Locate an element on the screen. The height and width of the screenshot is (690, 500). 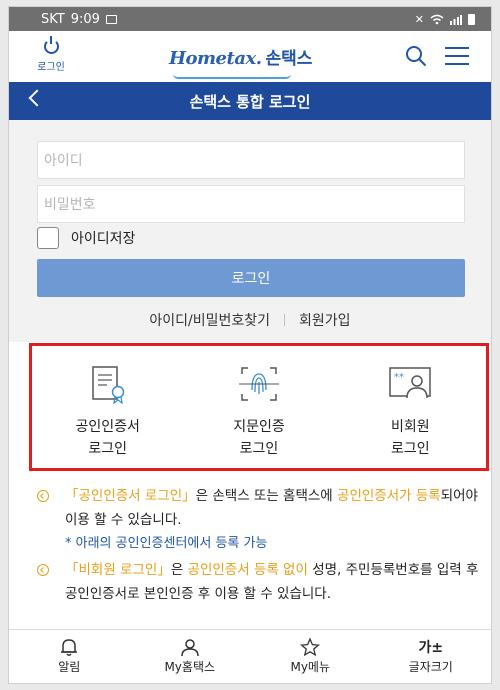
font-size-icon: 가± is located at coordinates (431, 648).